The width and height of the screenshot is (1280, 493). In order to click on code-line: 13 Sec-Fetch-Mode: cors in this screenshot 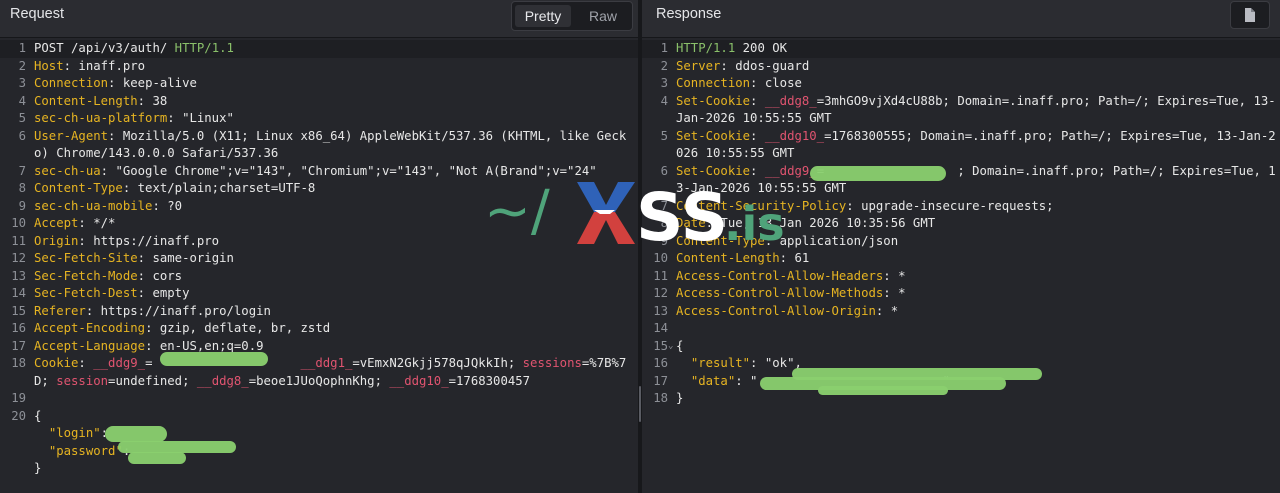, I will do `click(319, 277)`.